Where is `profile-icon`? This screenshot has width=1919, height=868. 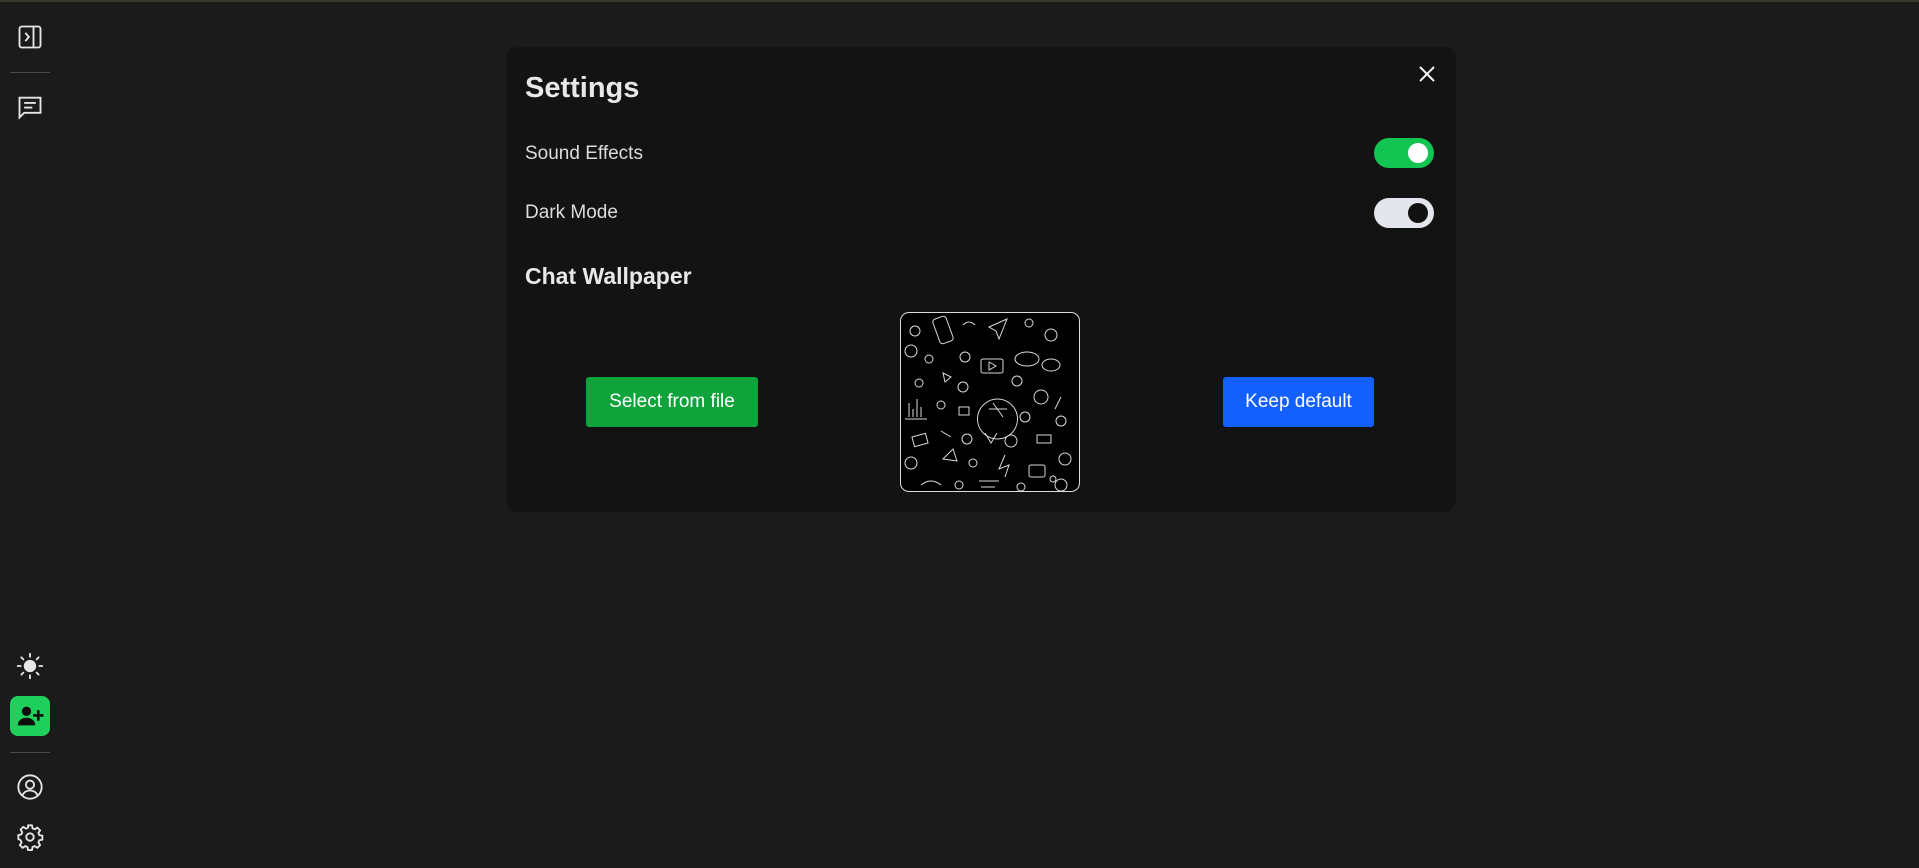
profile-icon is located at coordinates (30, 787).